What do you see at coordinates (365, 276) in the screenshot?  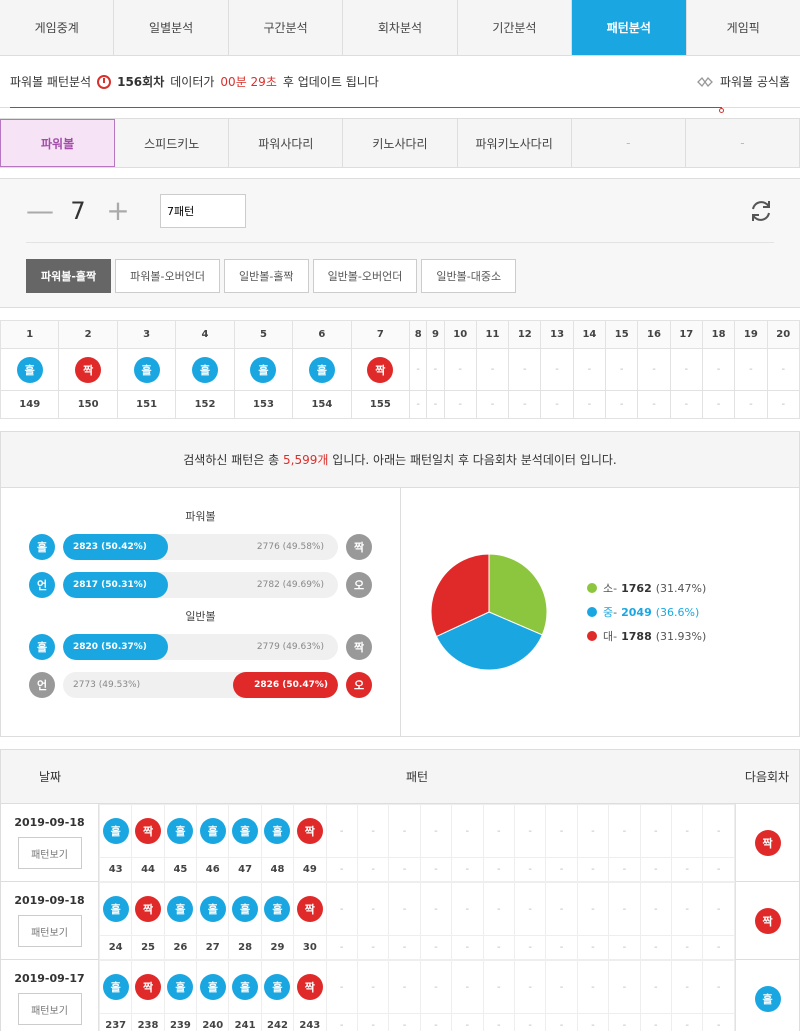 I see `pattern-type-button: 일반볼-오버언더` at bounding box center [365, 276].